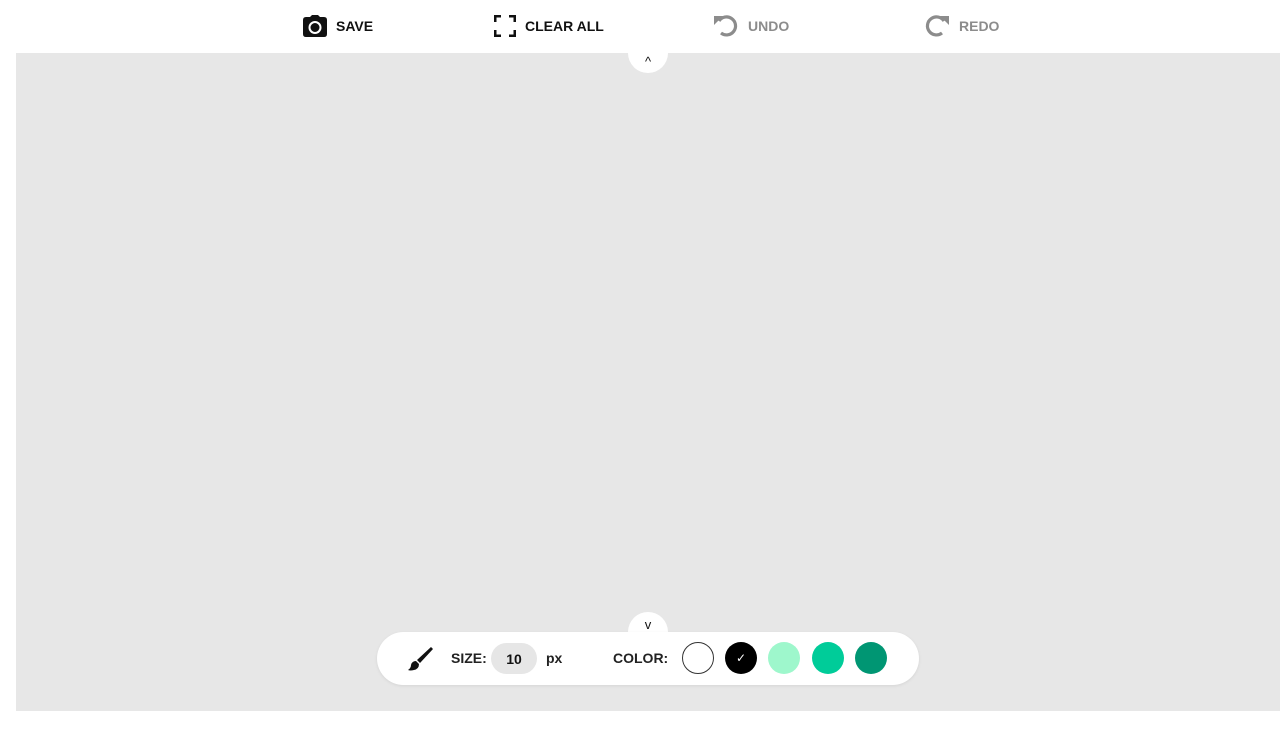 Image resolution: width=1280 pixels, height=730 pixels. What do you see at coordinates (315, 26) in the screenshot?
I see `camera-icon` at bounding box center [315, 26].